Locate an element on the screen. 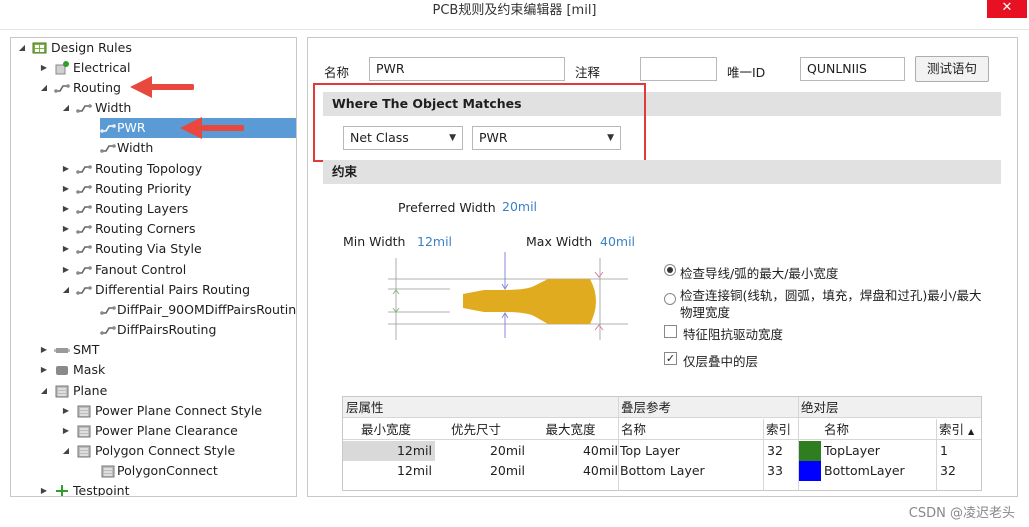 The image size is (1029, 527). tree-label: Routing is located at coordinates (97, 87).